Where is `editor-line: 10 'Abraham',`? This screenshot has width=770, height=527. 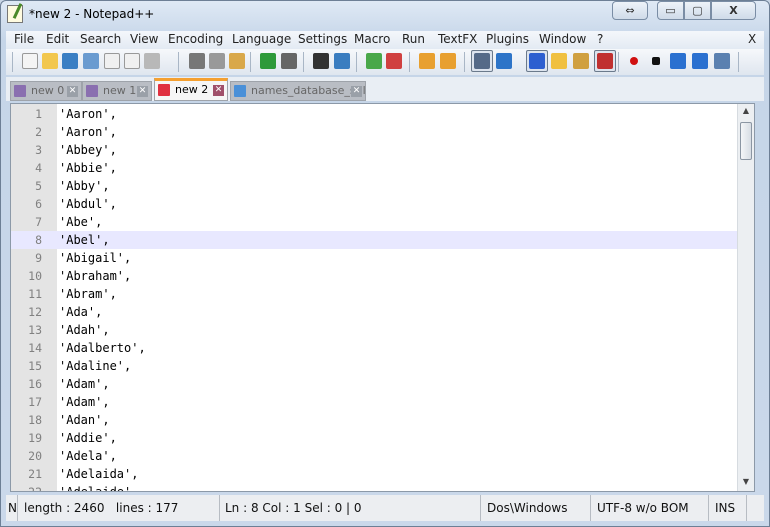 editor-line: 10 'Abraham', is located at coordinates (374, 276).